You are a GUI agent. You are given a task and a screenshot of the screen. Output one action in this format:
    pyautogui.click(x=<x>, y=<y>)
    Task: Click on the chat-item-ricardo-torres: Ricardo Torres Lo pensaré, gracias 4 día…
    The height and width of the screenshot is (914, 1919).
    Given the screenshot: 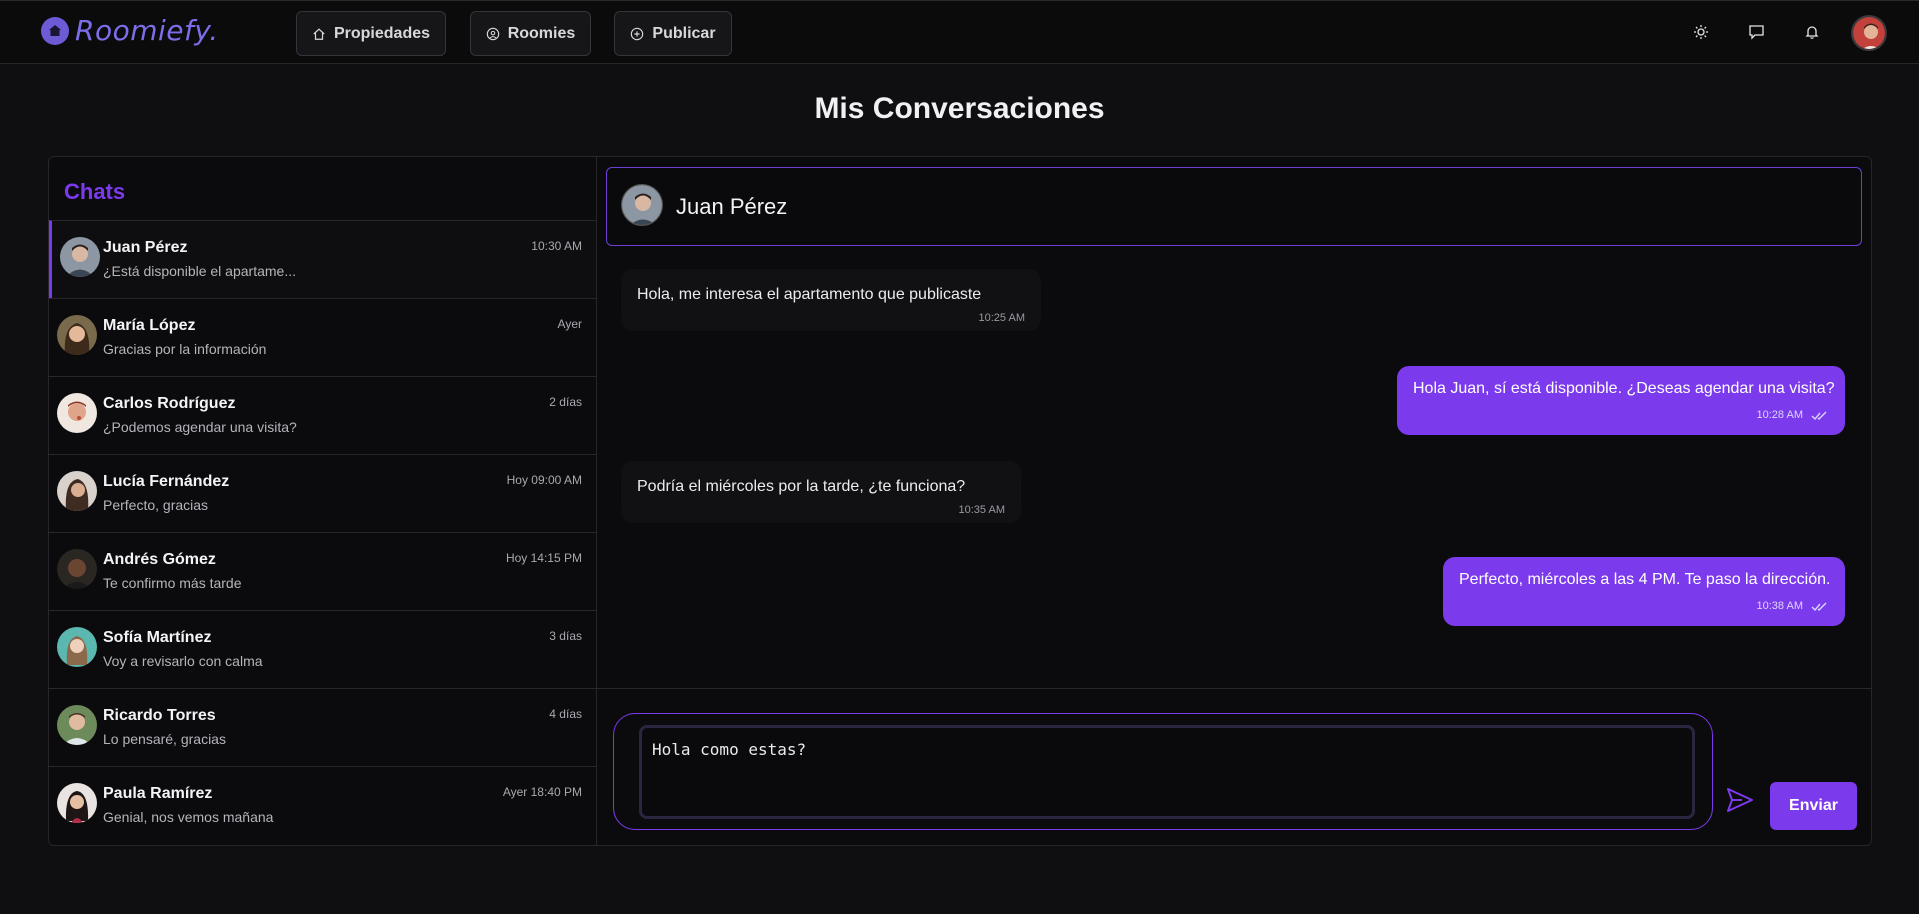 What is the action you would take?
    pyautogui.click(x=322, y=727)
    